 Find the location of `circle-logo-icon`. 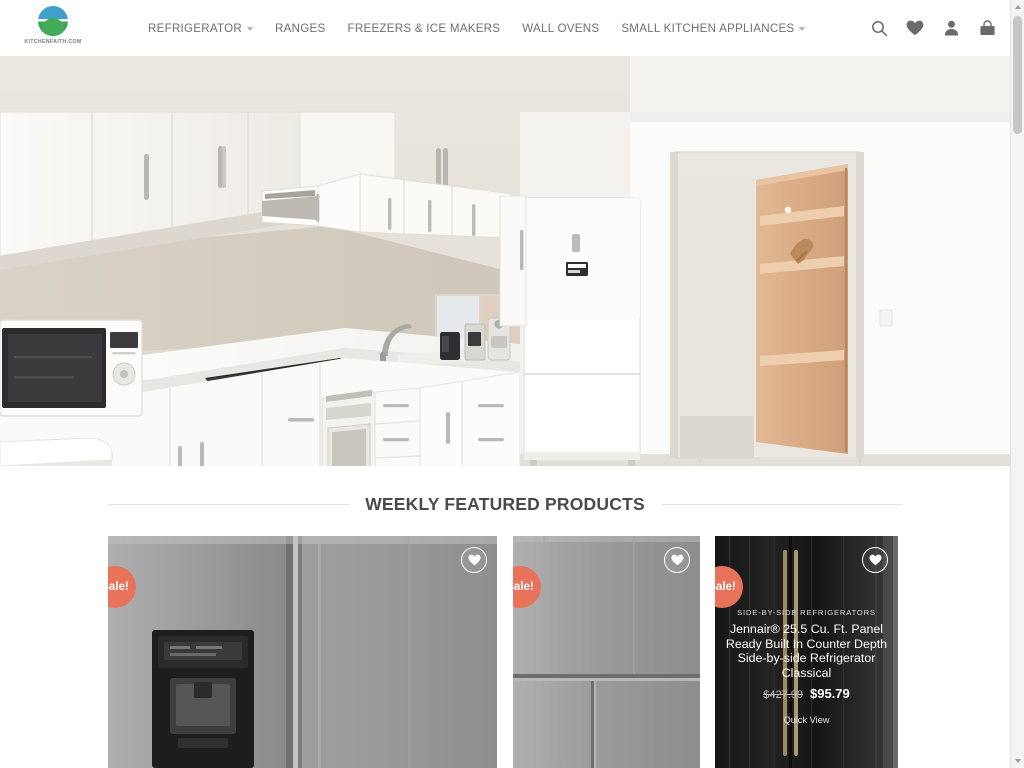

circle-logo-icon is located at coordinates (53, 21).